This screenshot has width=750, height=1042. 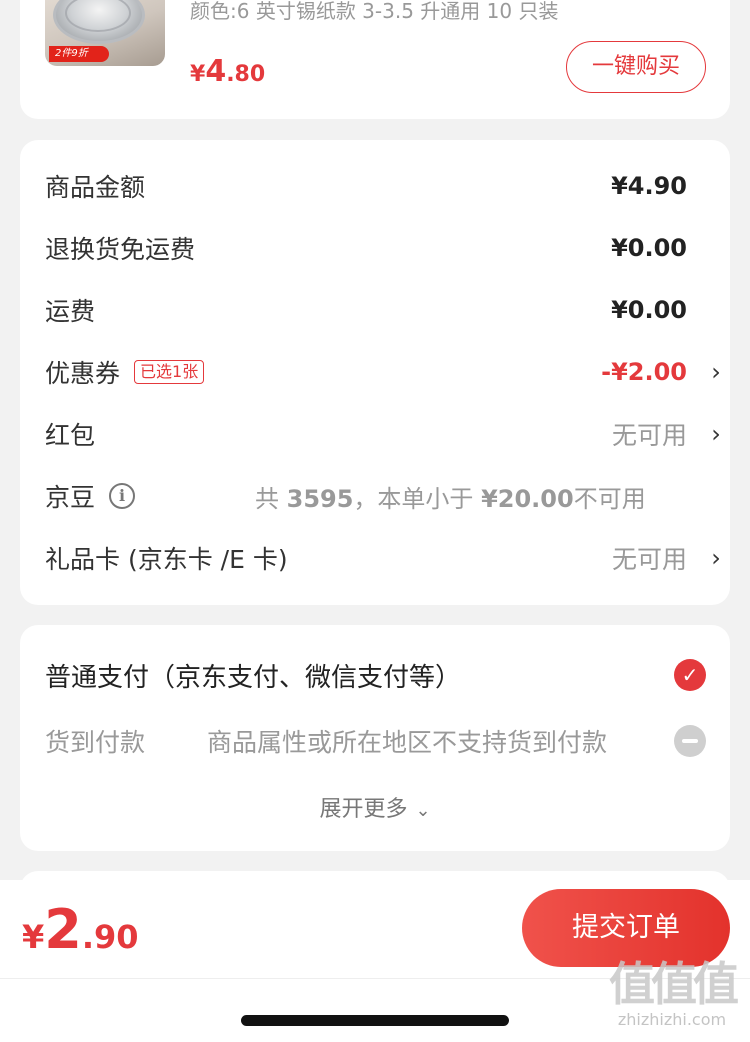 I want to click on product-thumbnail: 2件9折, so click(x=105, y=33).